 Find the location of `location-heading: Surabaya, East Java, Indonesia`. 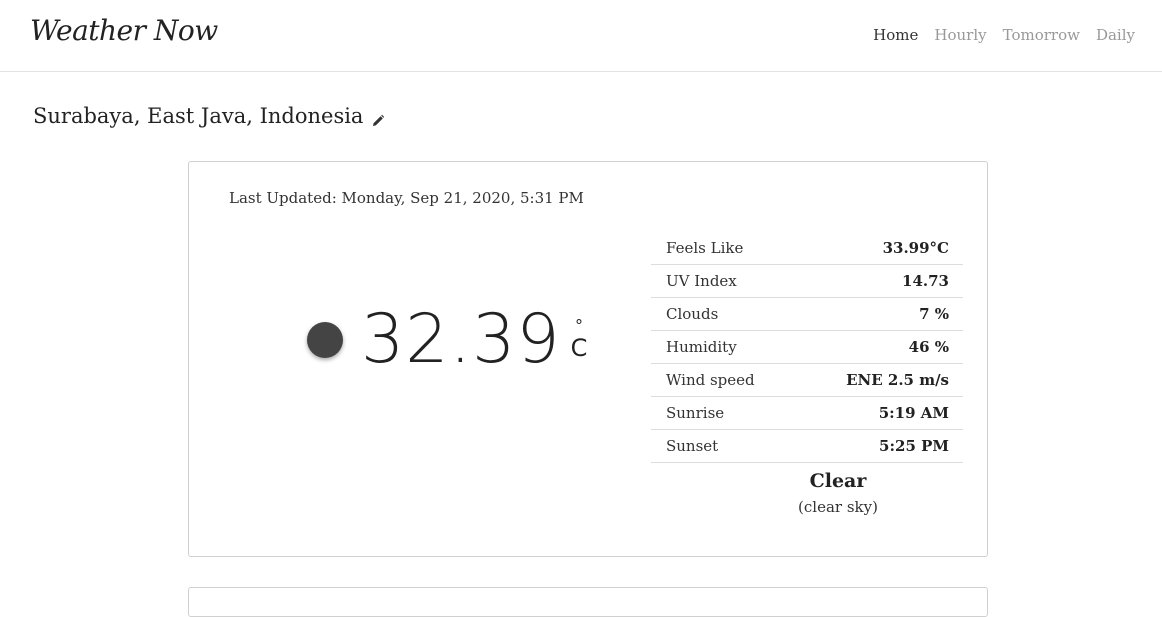

location-heading: Surabaya, East Java, Indonesia is located at coordinates (209, 116).